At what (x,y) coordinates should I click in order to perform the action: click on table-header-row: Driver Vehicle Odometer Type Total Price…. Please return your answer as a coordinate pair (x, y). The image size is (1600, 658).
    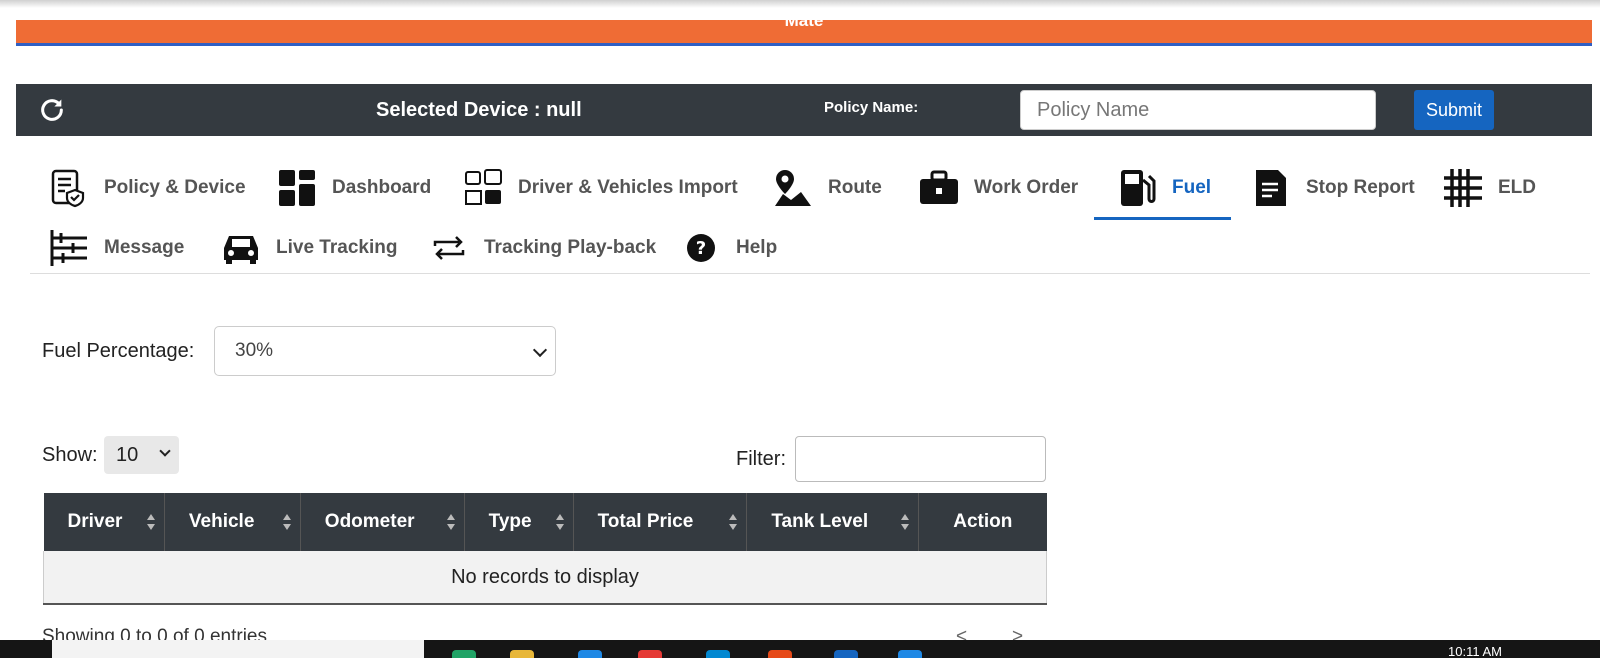
    Looking at the image, I should click on (545, 522).